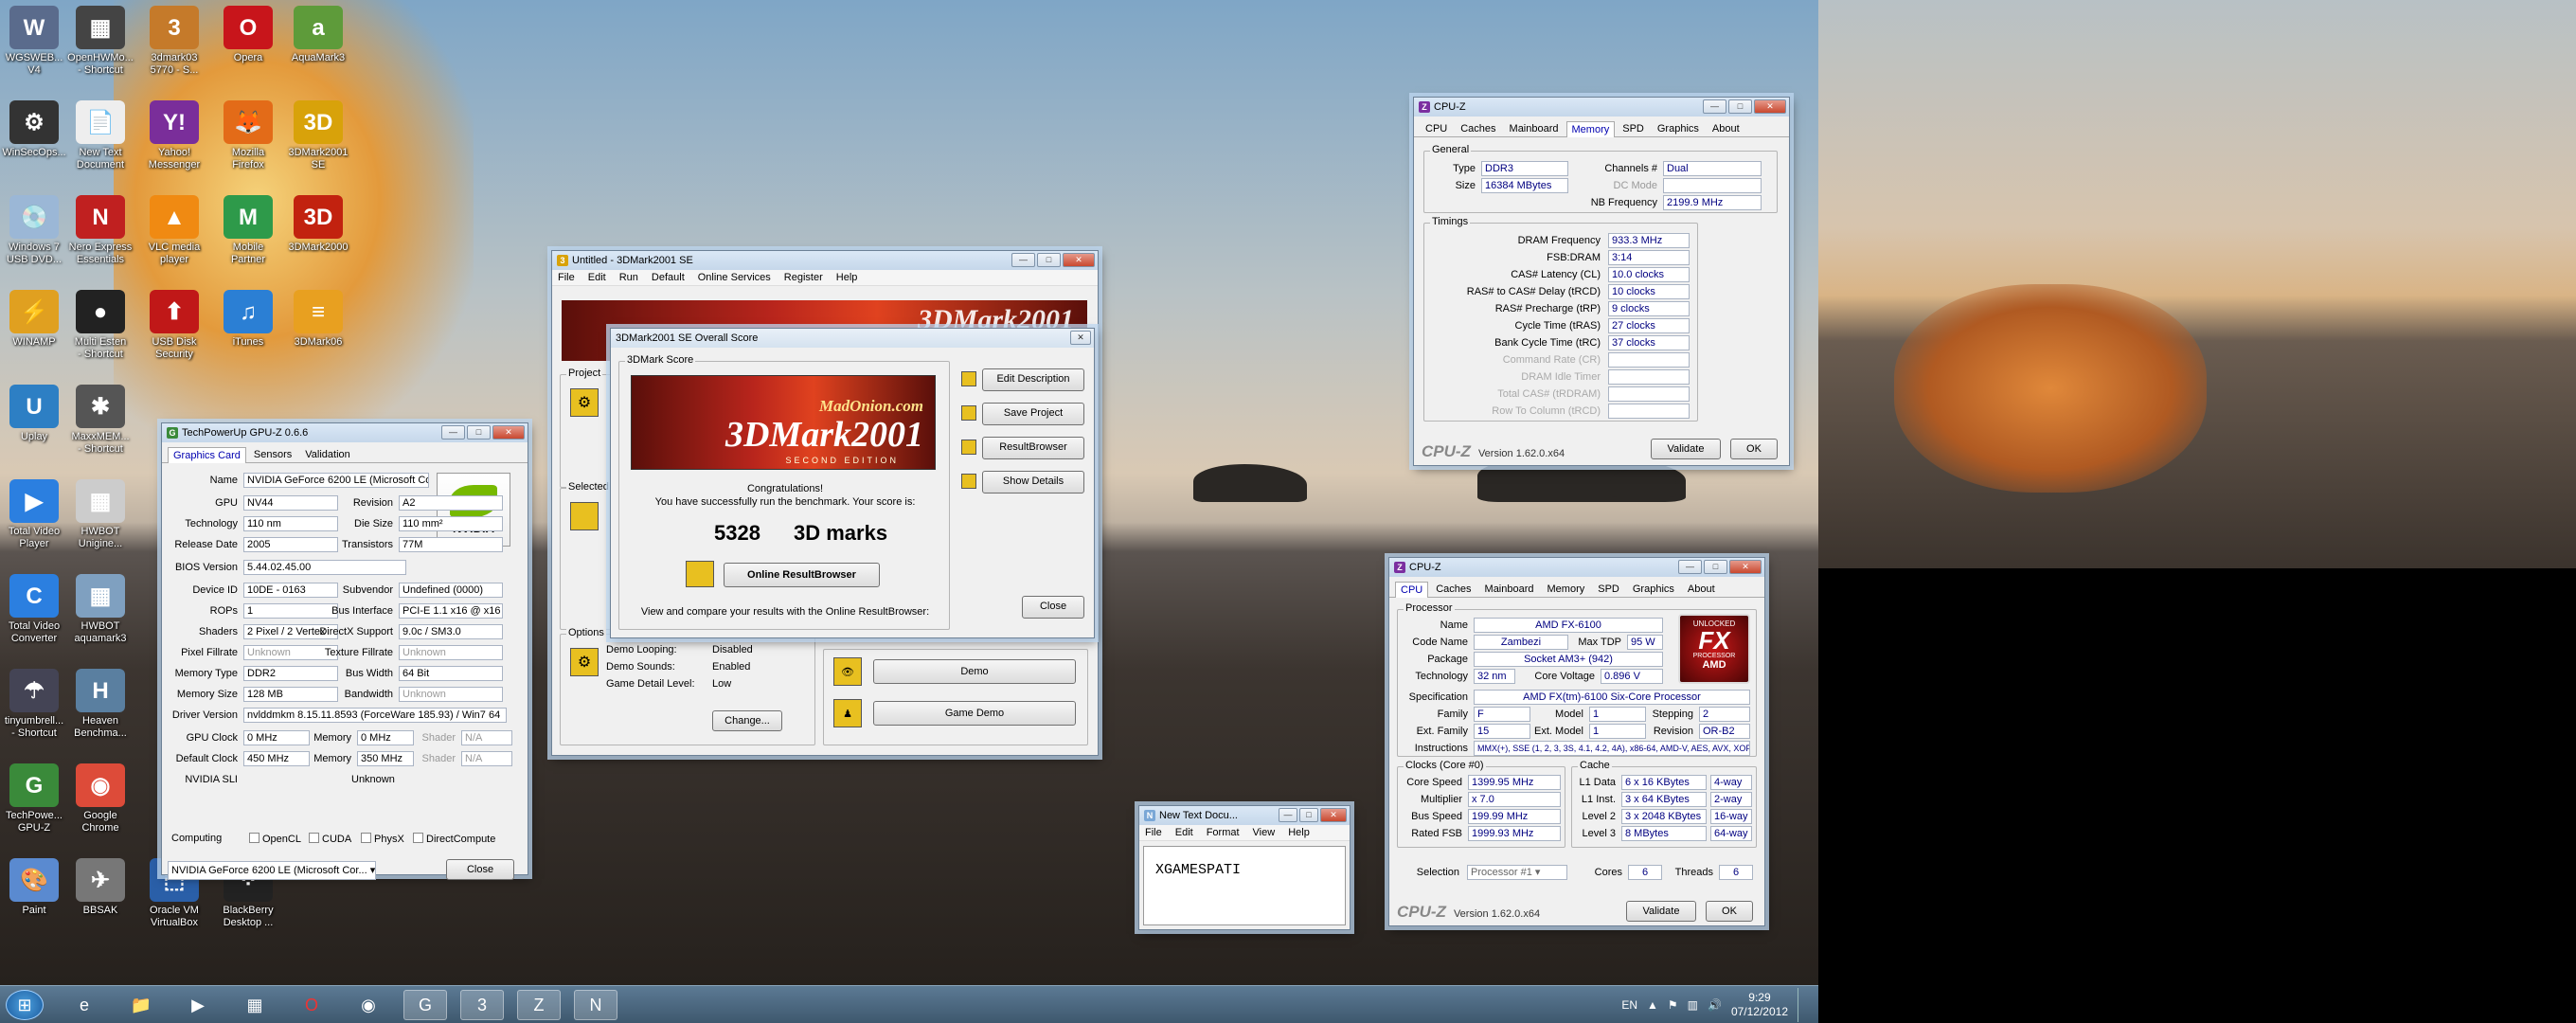  Describe the element at coordinates (100, 609) in the screenshot. I see `desktop-icon: ▦ HWBOT aquamark3` at that location.